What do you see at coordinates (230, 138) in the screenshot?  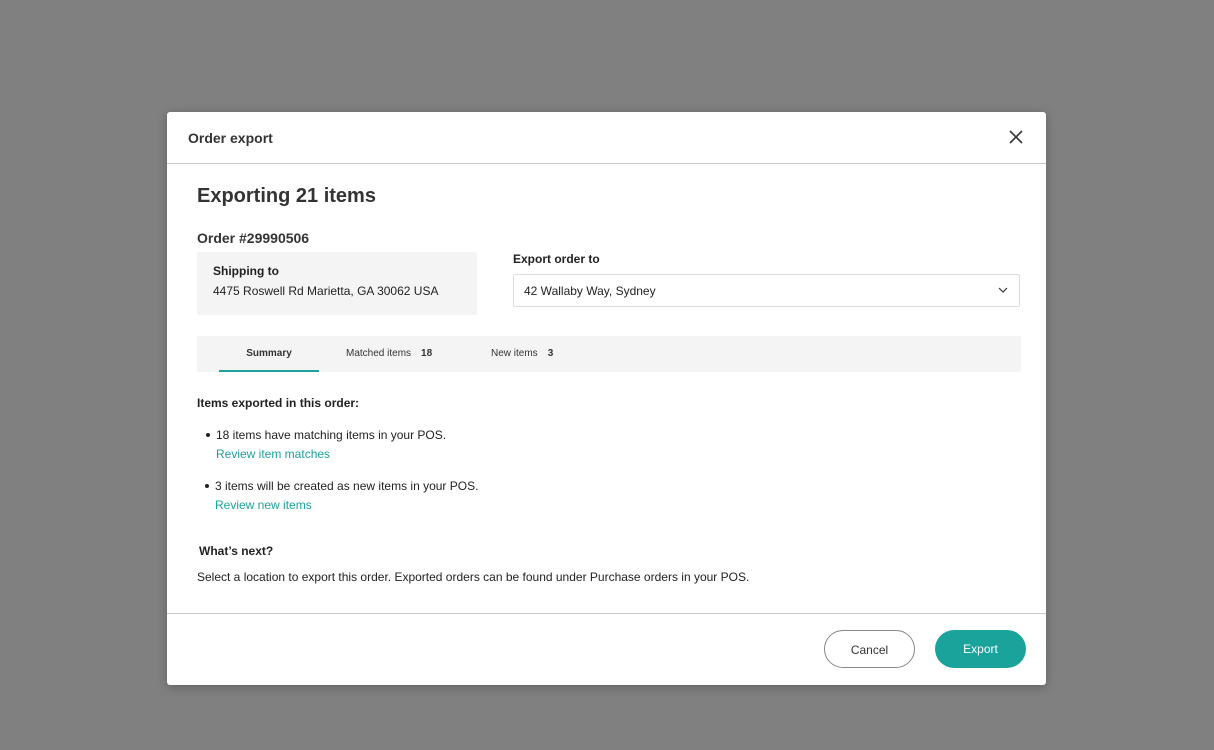 I see `dialog-title: Order export` at bounding box center [230, 138].